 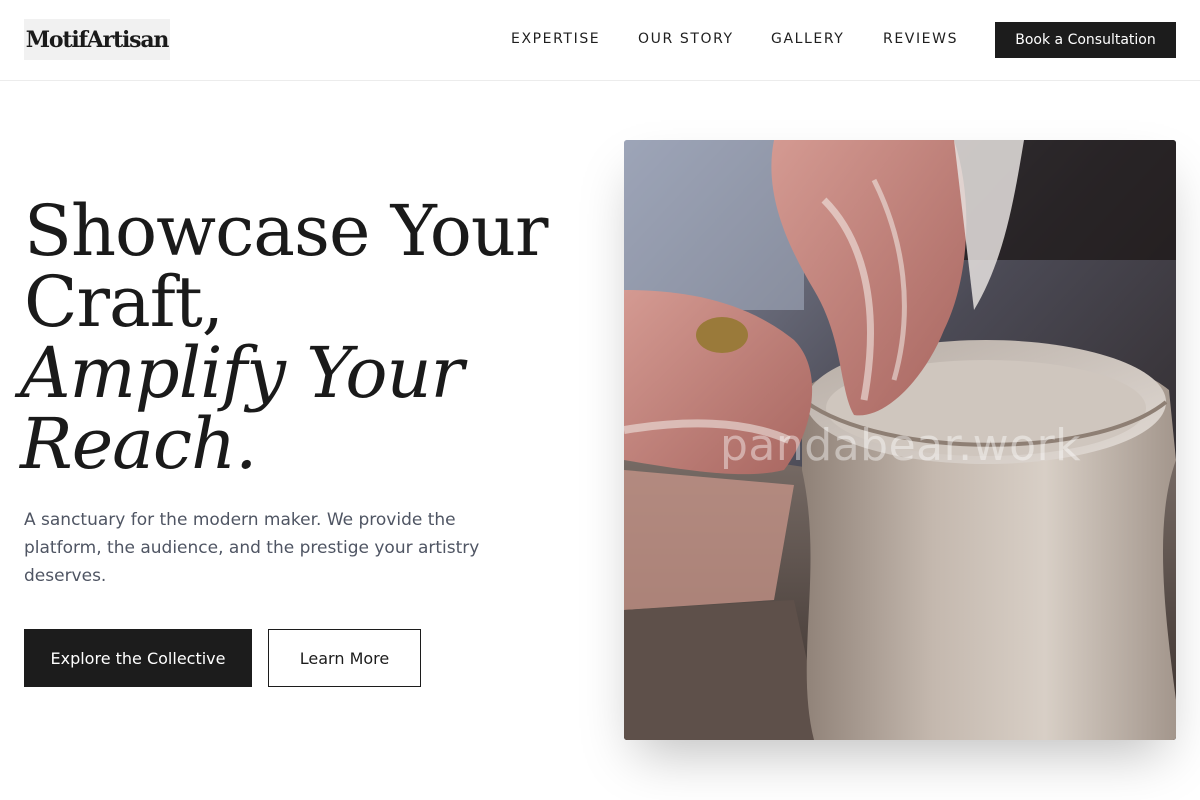 What do you see at coordinates (1085, 40) in the screenshot?
I see `book-consultation-button: Book a Consultation` at bounding box center [1085, 40].